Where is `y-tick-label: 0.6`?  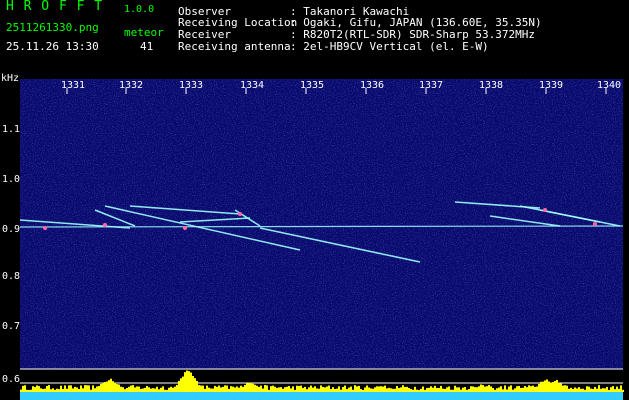 y-tick-label: 0.6 is located at coordinates (11, 379).